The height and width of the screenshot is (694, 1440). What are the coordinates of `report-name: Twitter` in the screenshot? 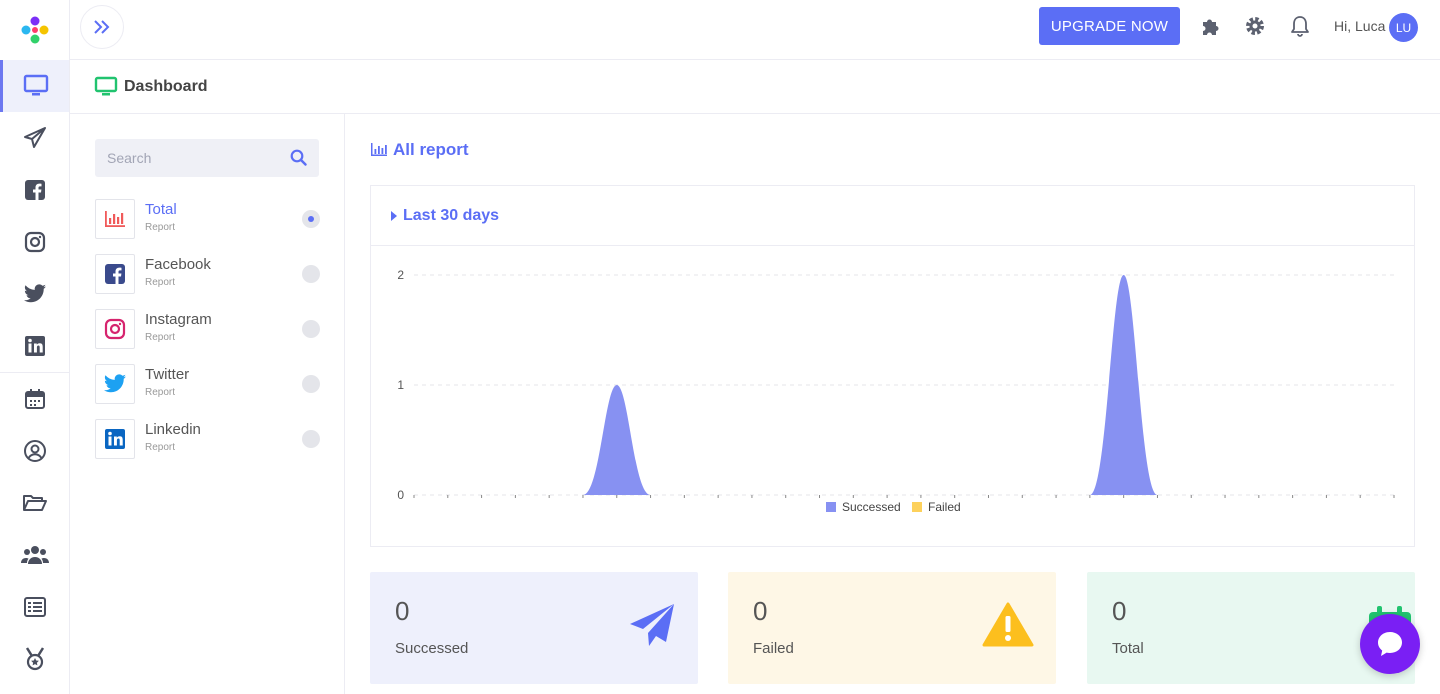 It's located at (167, 374).